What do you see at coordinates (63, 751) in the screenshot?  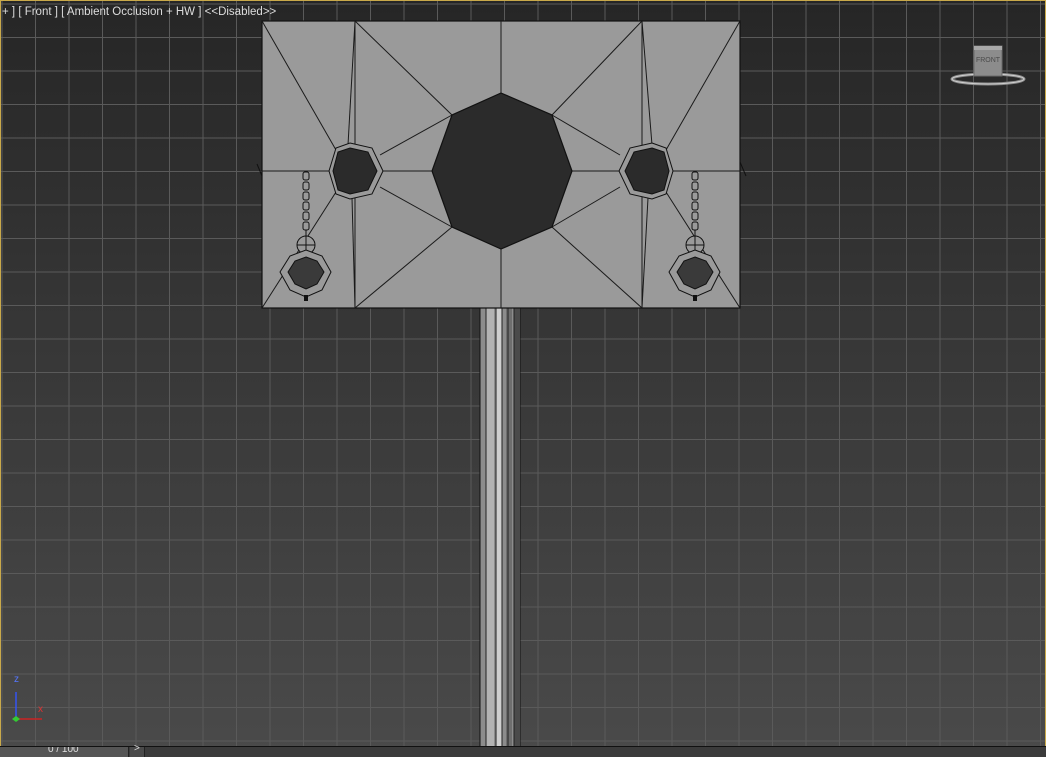 I see `frame-readout: 0 / 100` at bounding box center [63, 751].